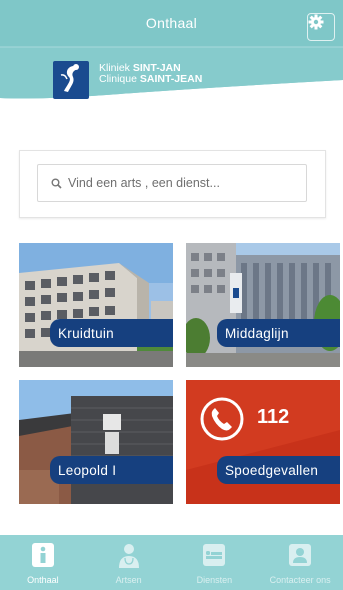  I want to click on settings-button, so click(321, 27).